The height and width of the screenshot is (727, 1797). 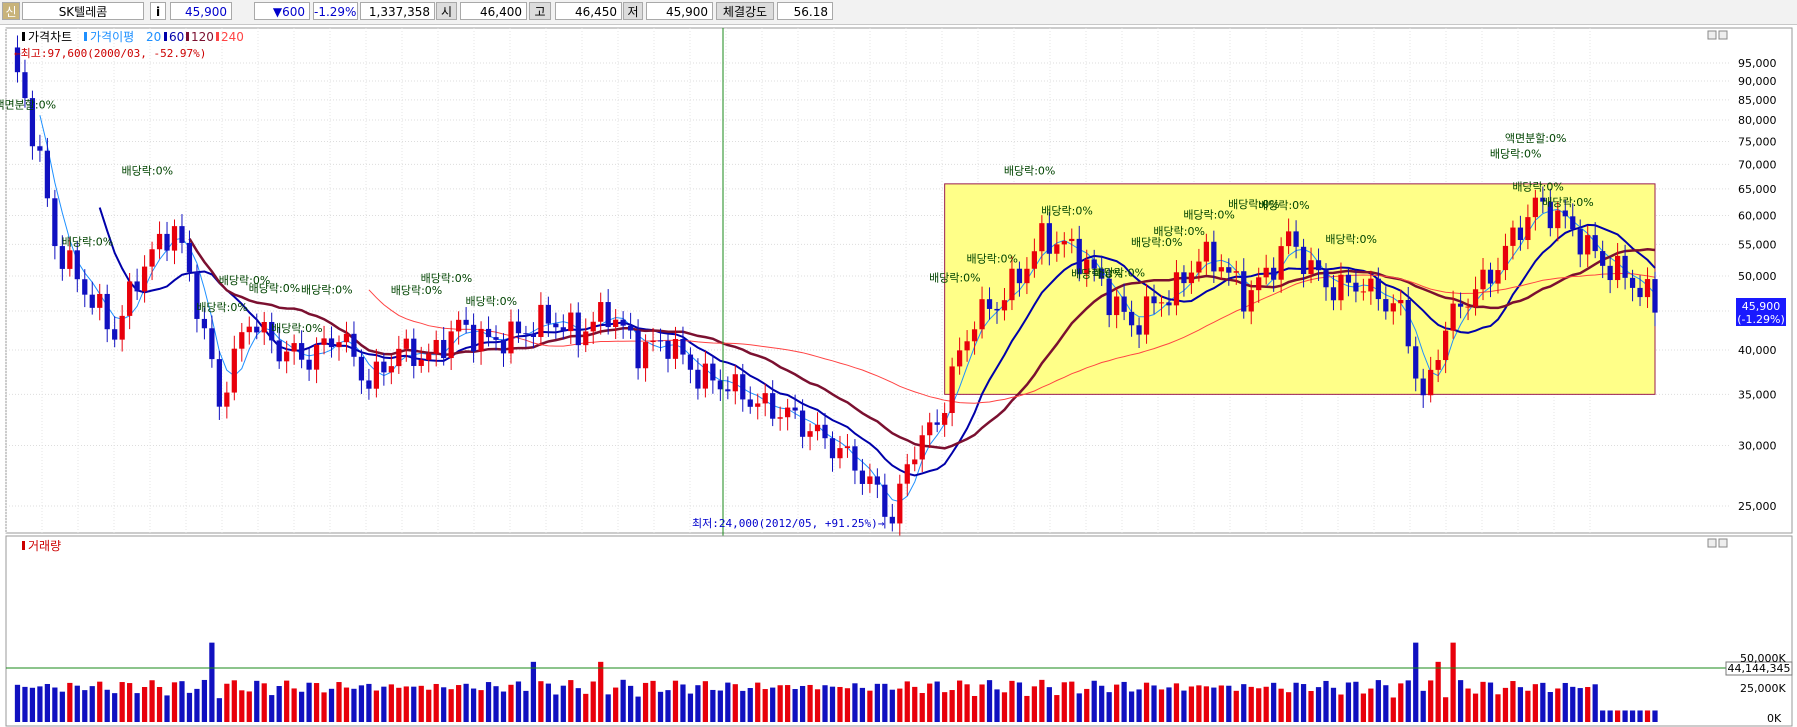 I want to click on strength-label: 체결강도, so click(x=745, y=11).